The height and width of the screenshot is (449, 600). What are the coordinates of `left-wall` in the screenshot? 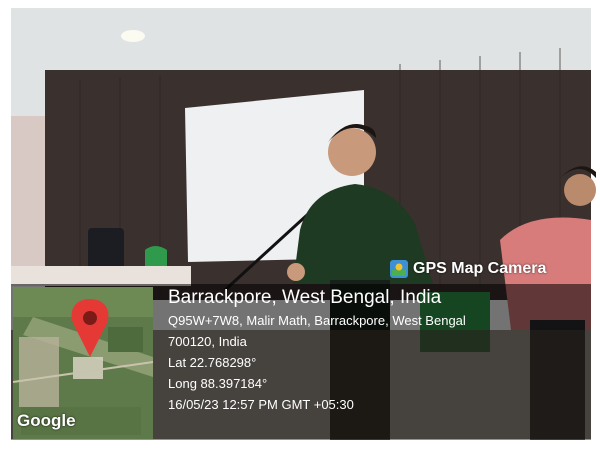 It's located at (28, 201).